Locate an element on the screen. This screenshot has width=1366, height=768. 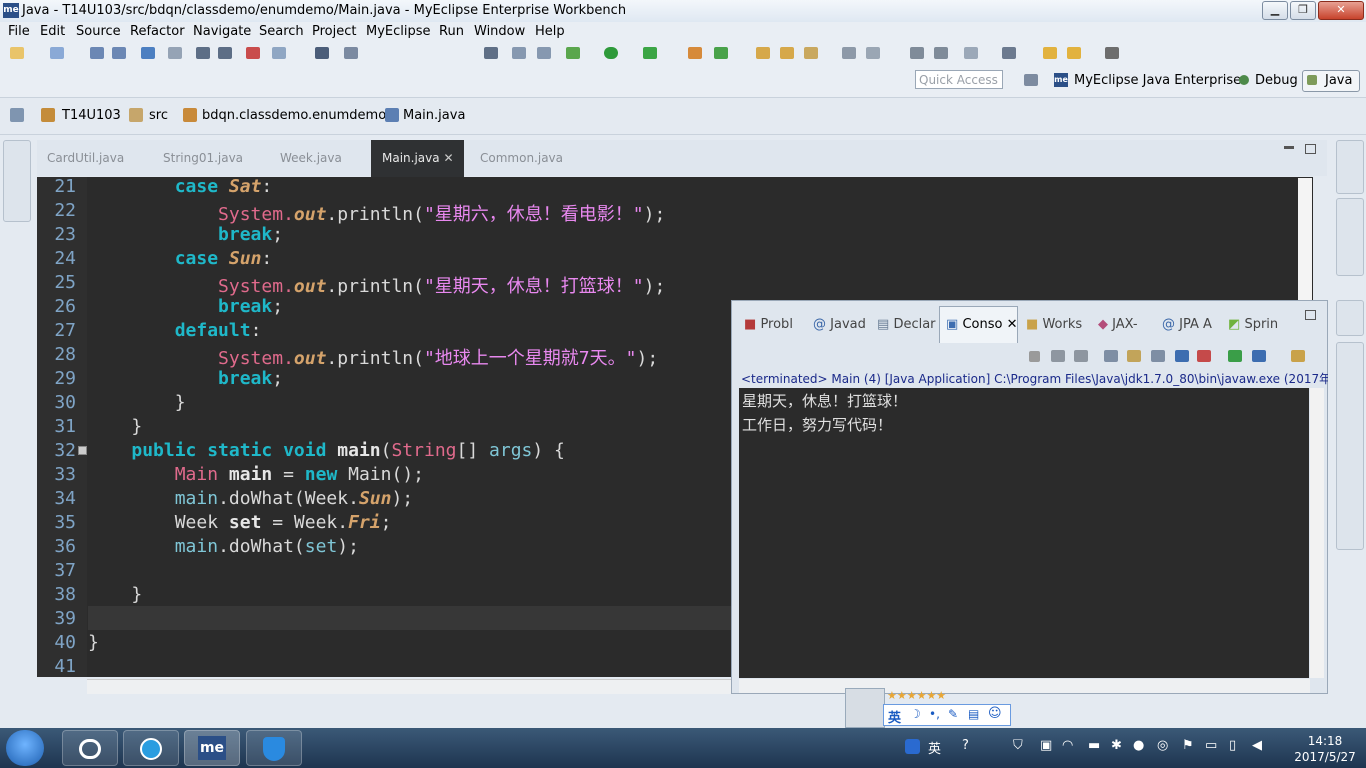
layout-icon is located at coordinates (491, 53).